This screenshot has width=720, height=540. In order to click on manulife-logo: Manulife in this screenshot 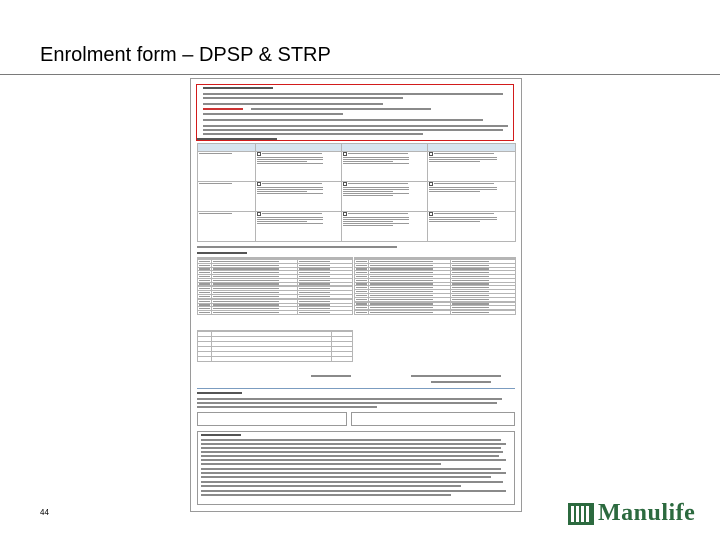, I will do `click(631, 513)`.